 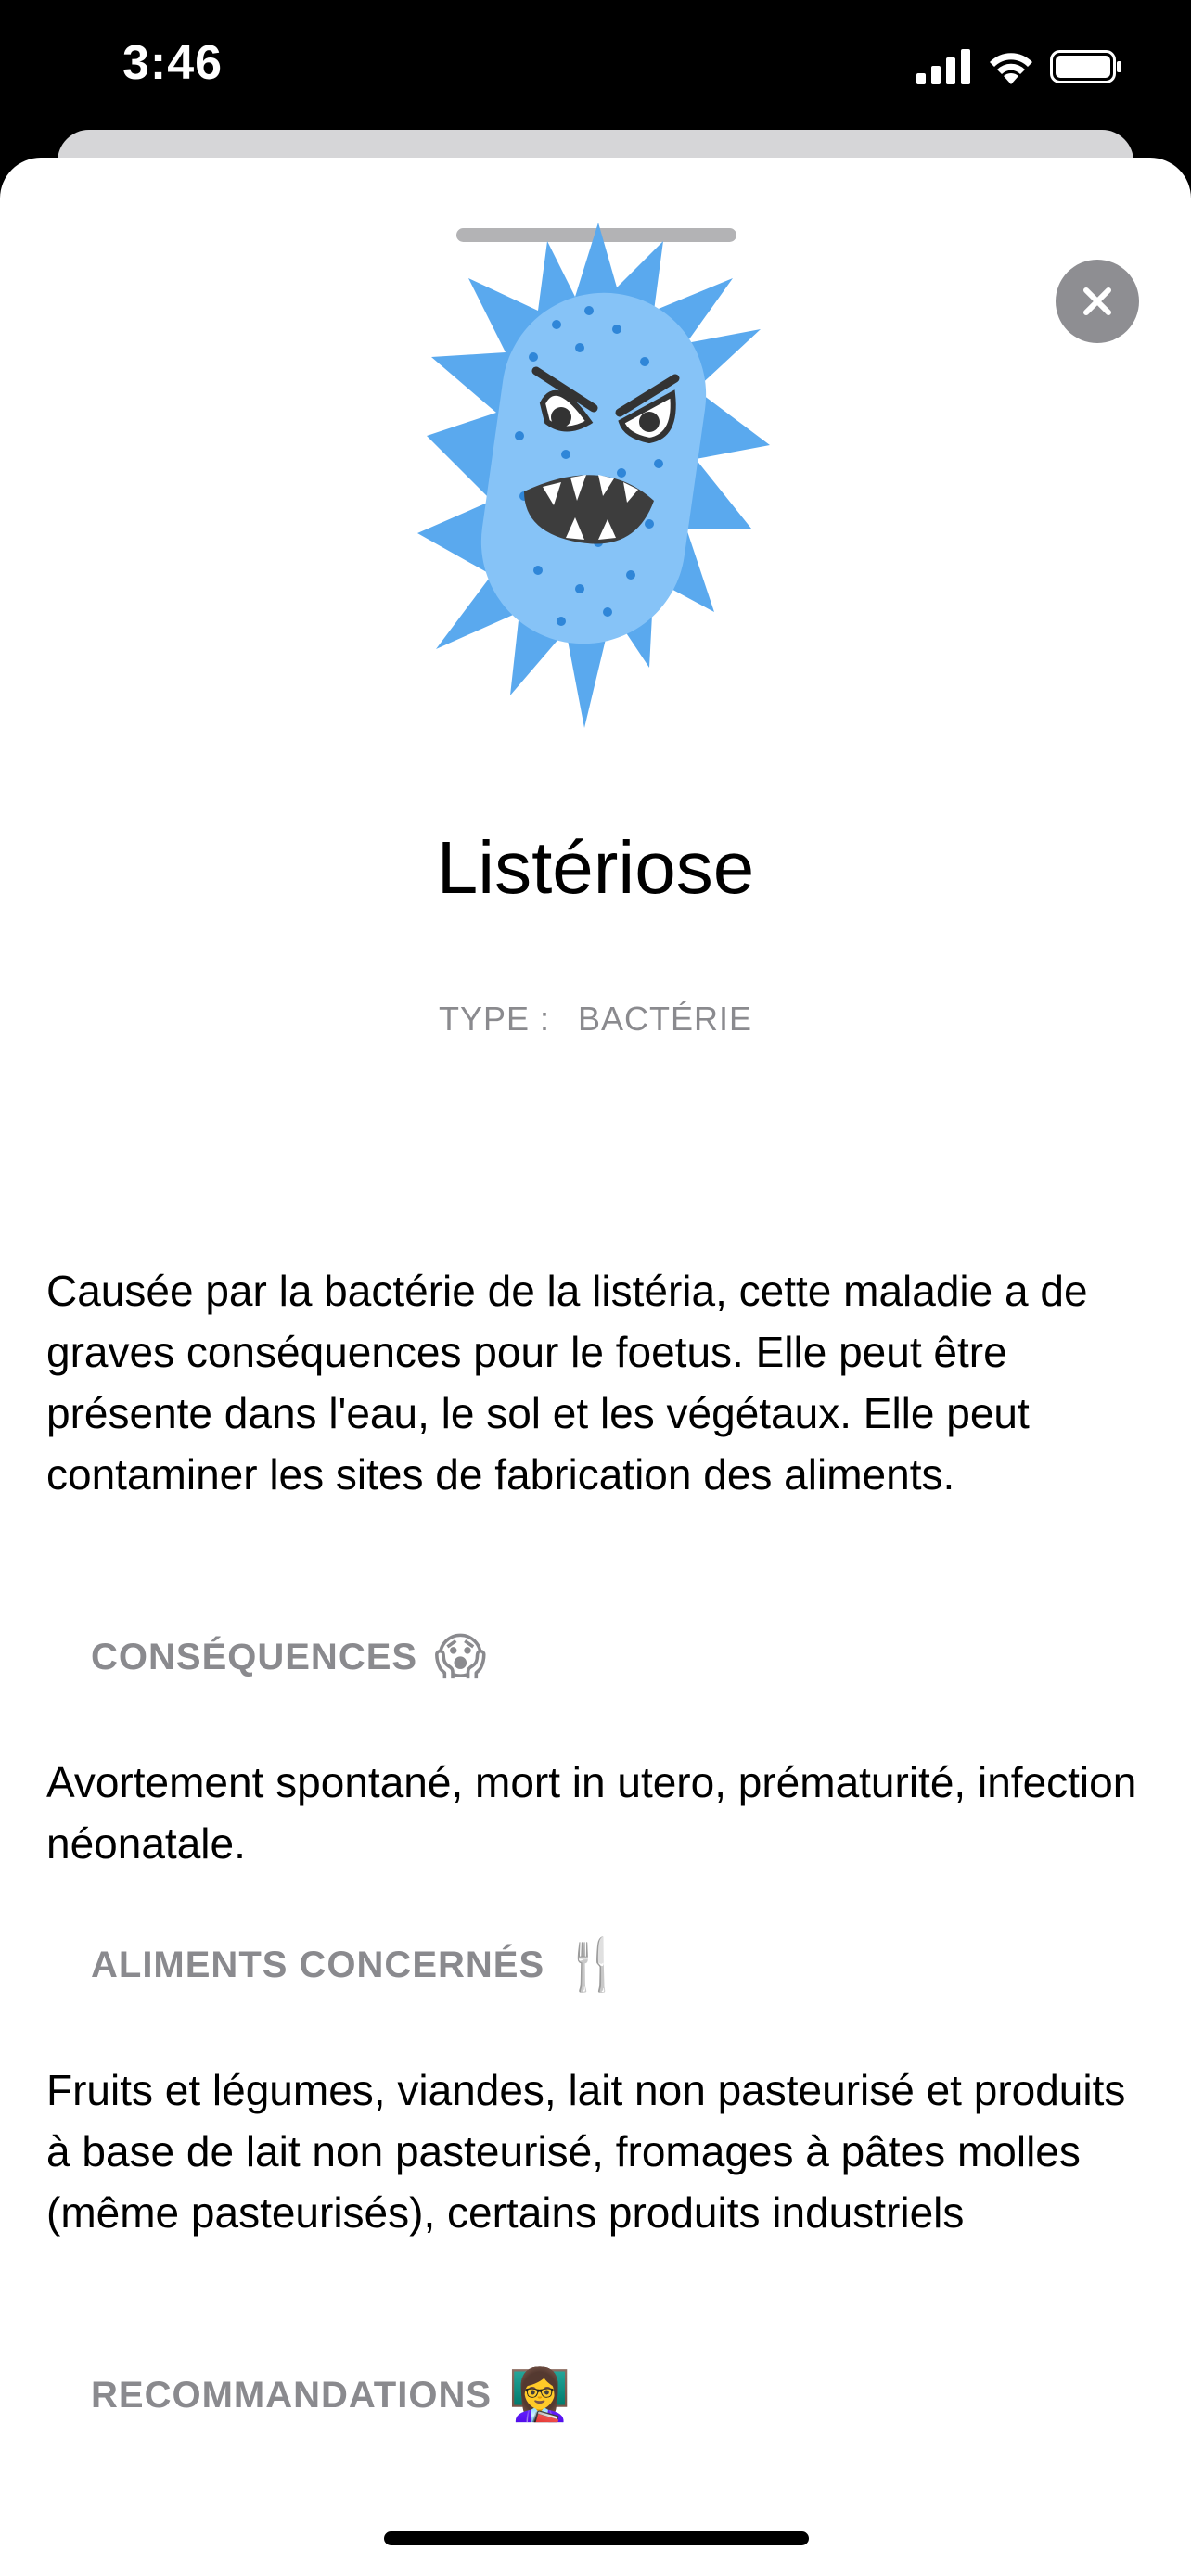 What do you see at coordinates (595, 867) in the screenshot?
I see `disease-title: Listériose` at bounding box center [595, 867].